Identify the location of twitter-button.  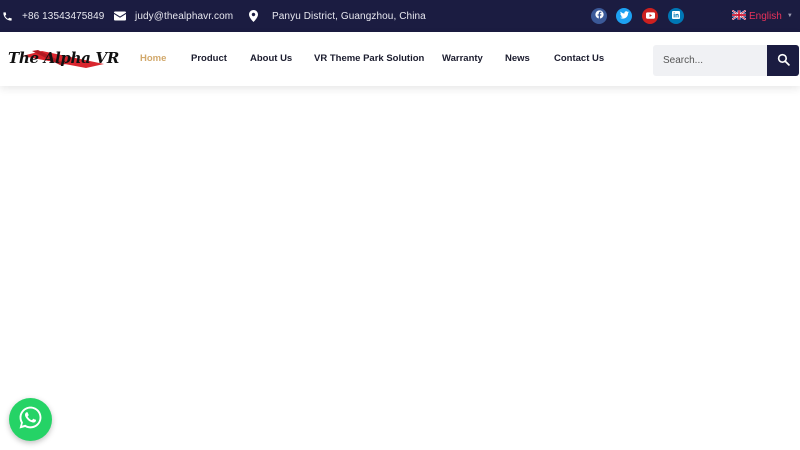
(624, 16).